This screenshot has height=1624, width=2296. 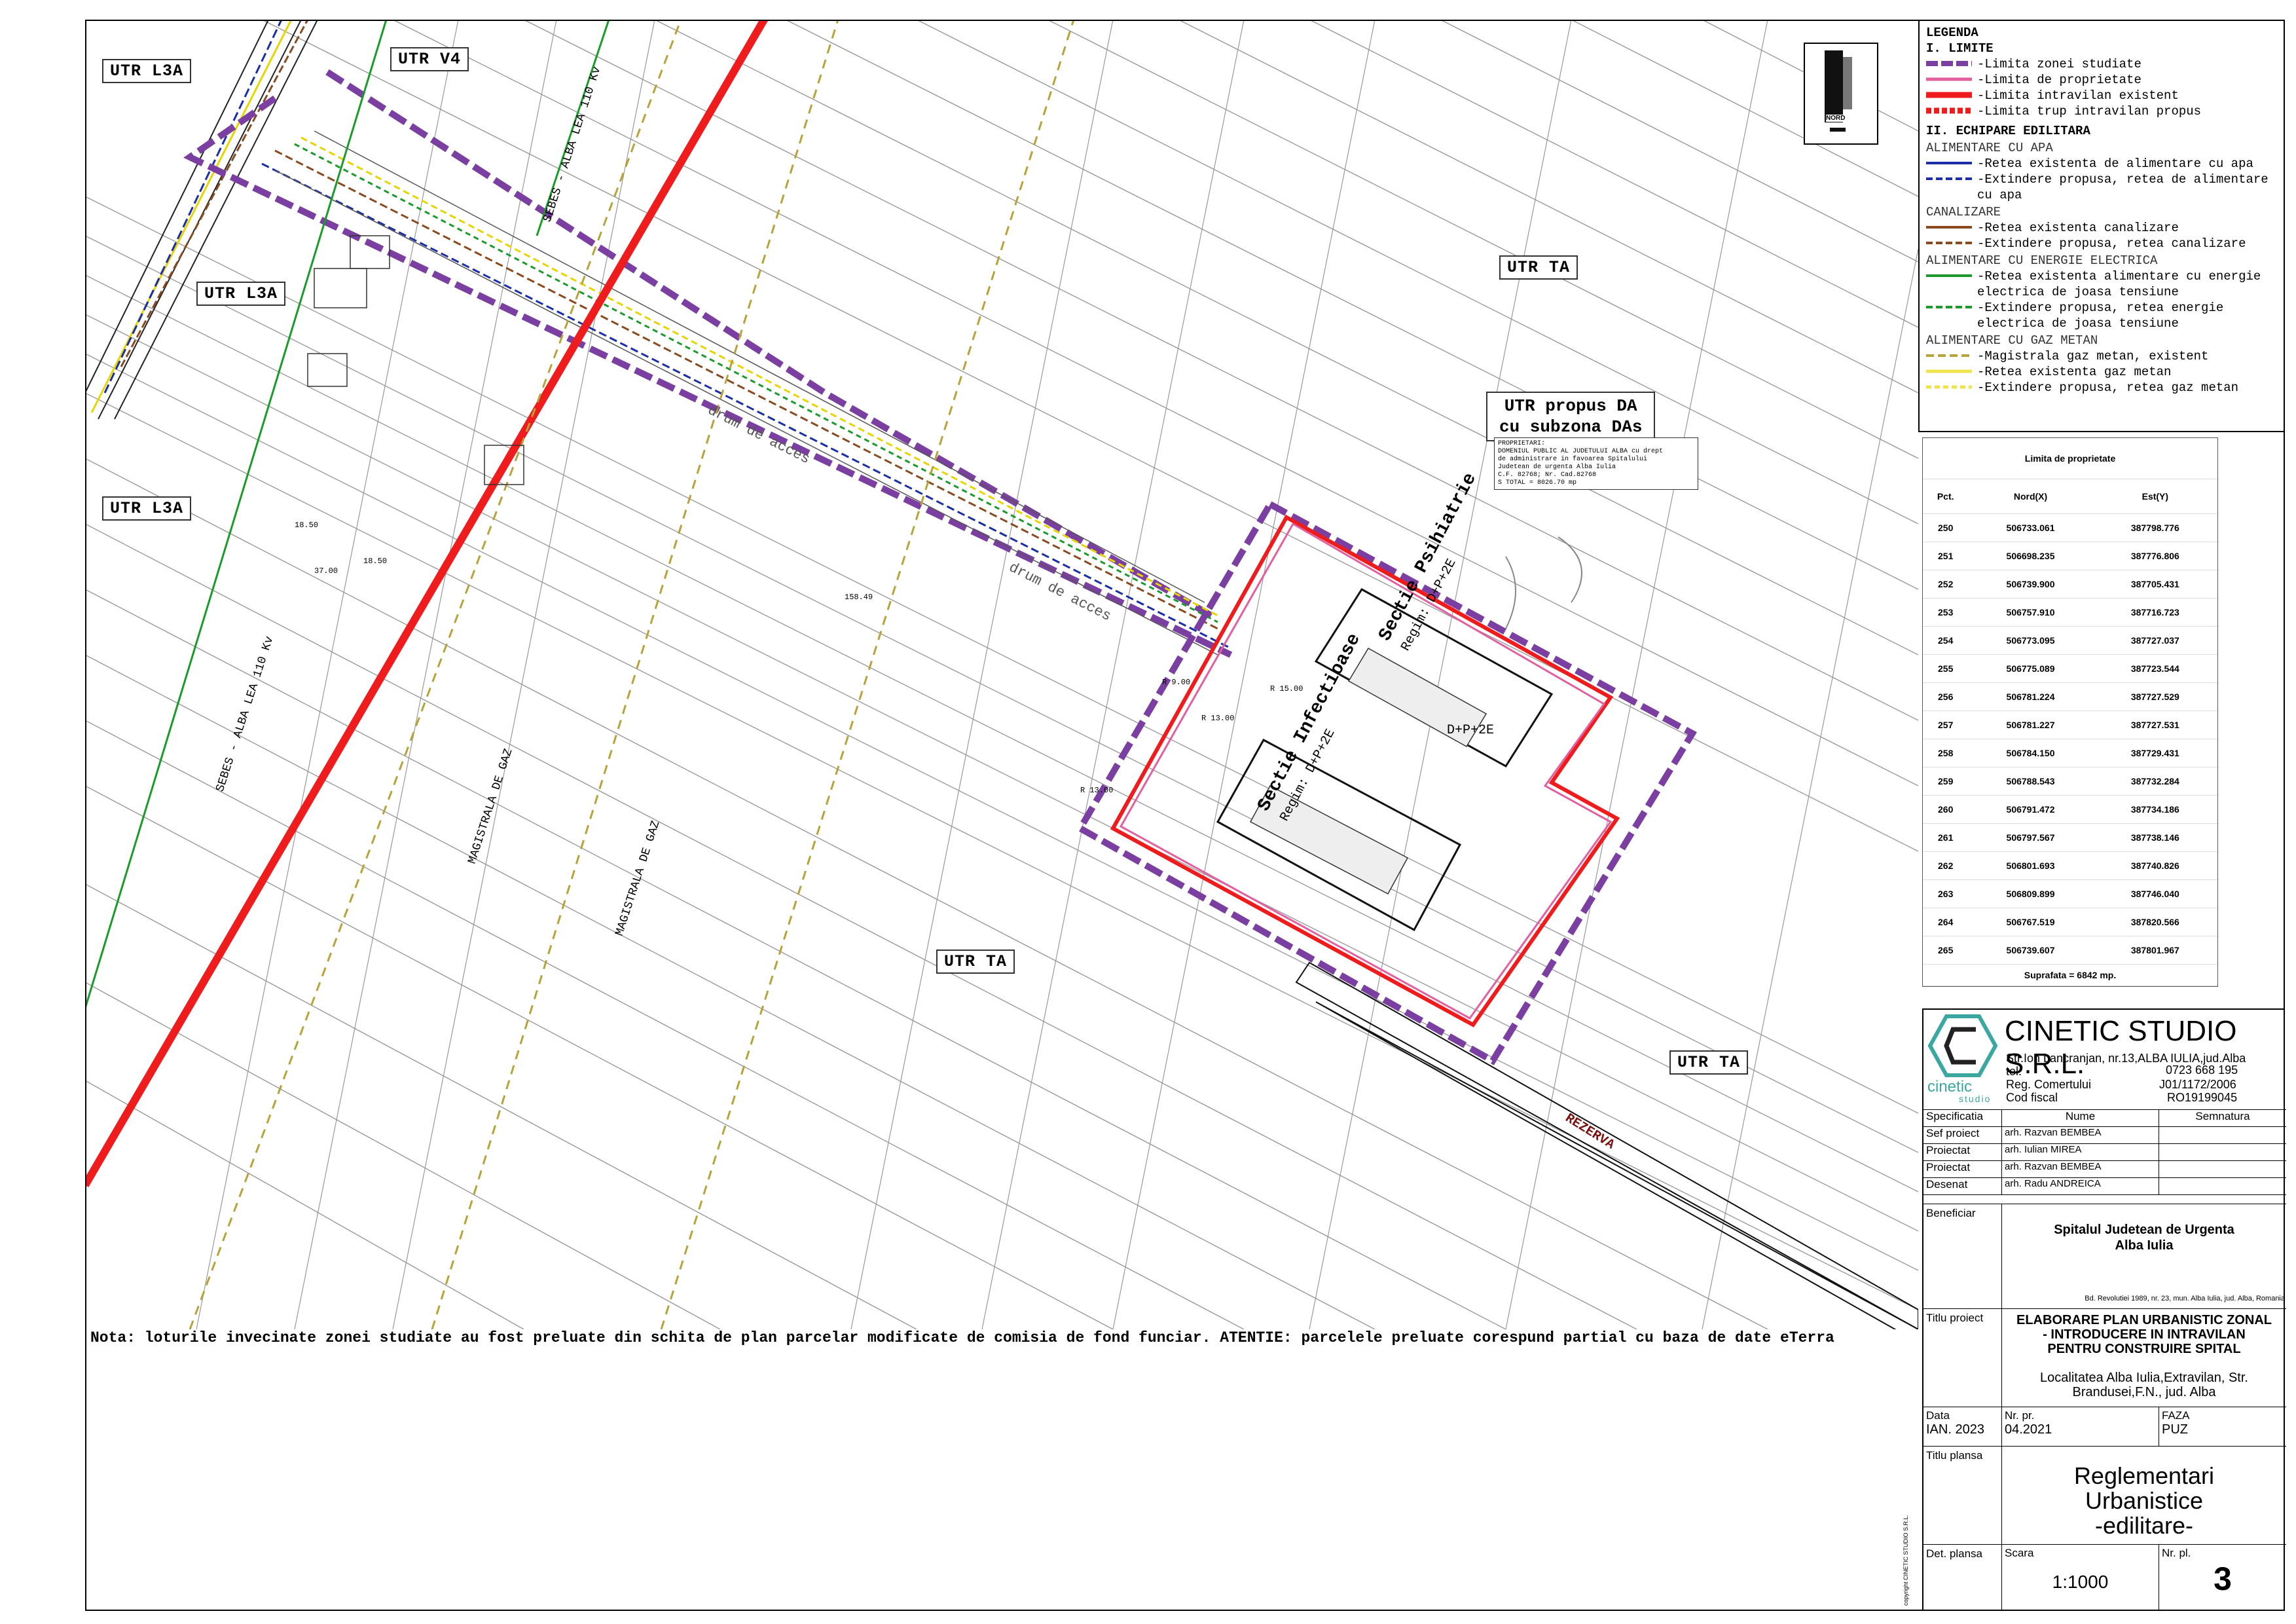 I want to click on coords-cell-north: 506773.095, so click(x=2030, y=640).